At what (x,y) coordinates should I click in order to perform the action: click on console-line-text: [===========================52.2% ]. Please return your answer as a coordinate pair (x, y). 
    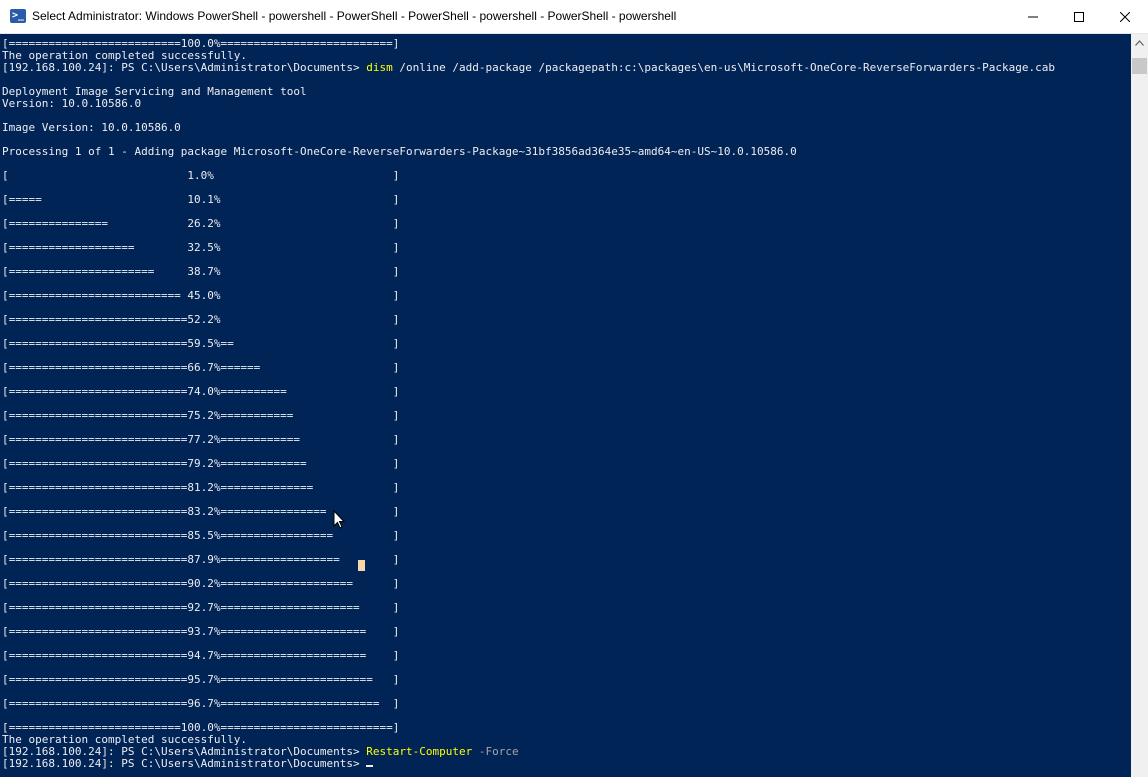
    Looking at the image, I should click on (201, 319).